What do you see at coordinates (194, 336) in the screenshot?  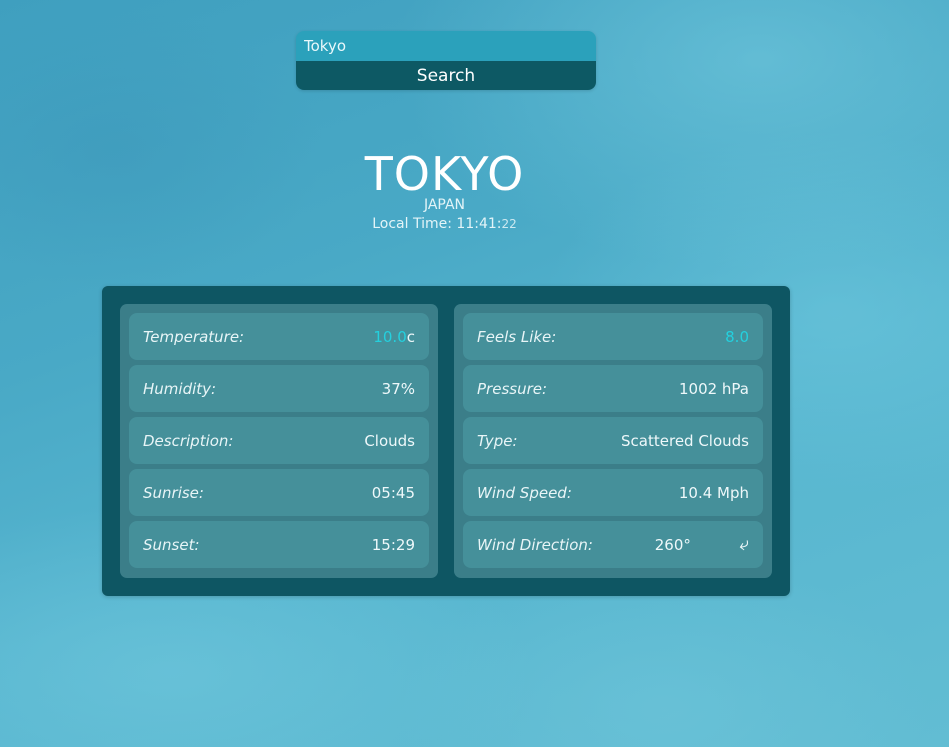 I see `temperature-label: Temperature:` at bounding box center [194, 336].